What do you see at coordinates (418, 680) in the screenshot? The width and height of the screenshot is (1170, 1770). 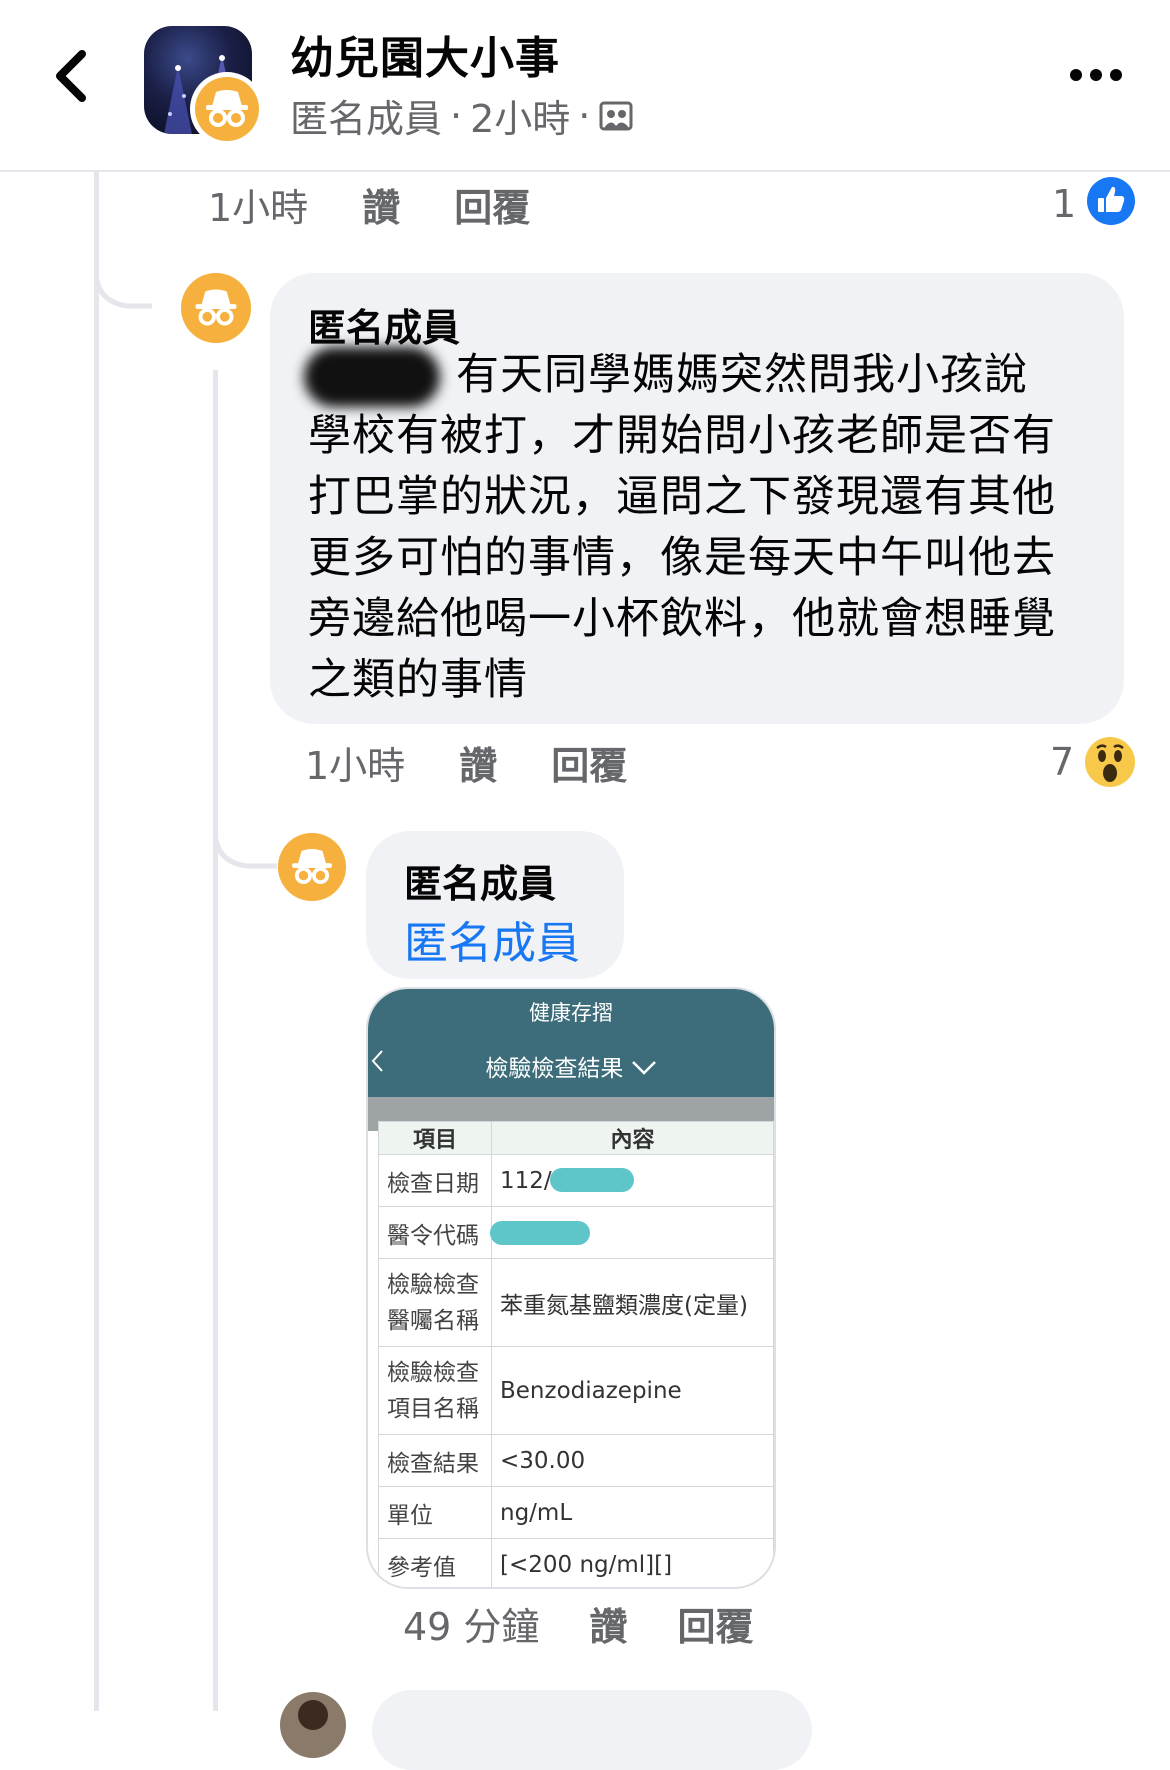 I see `comment-line: 之類的事情` at bounding box center [418, 680].